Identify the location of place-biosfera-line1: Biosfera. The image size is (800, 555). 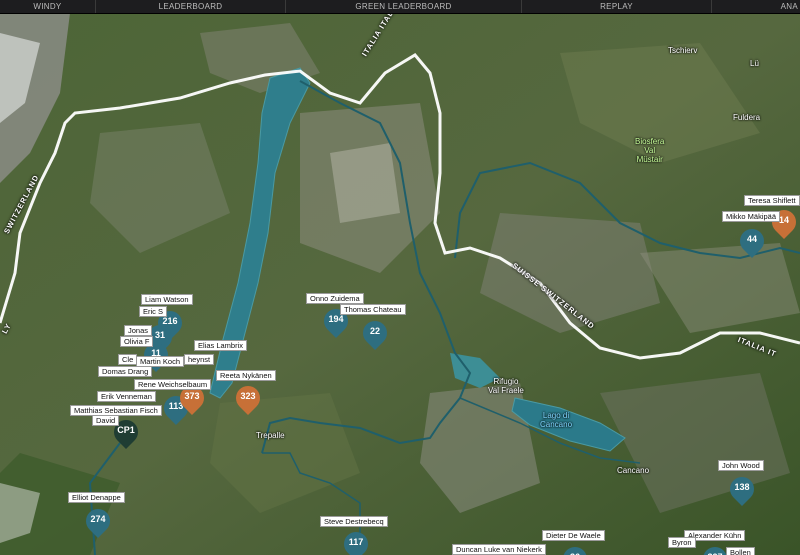
(650, 141).